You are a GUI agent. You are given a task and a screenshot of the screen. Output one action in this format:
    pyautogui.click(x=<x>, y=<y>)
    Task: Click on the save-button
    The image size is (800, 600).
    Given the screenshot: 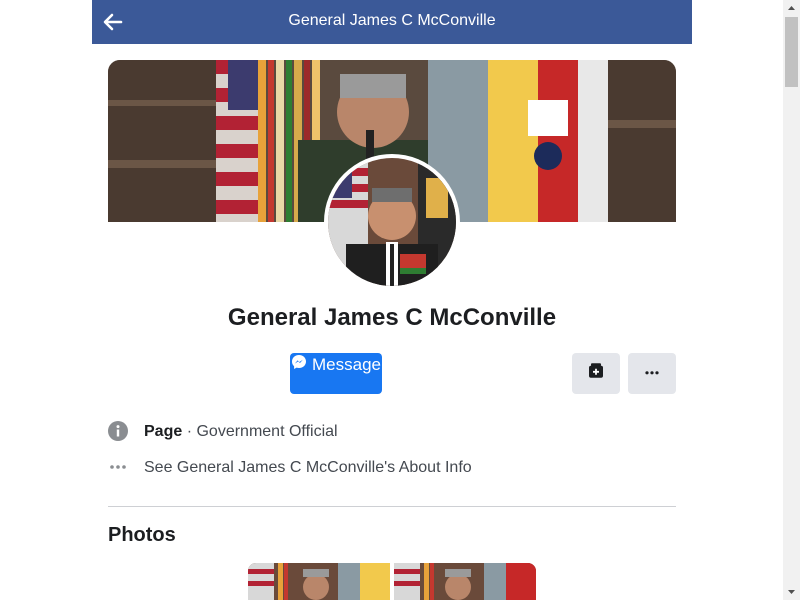 What is the action you would take?
    pyautogui.click(x=596, y=373)
    